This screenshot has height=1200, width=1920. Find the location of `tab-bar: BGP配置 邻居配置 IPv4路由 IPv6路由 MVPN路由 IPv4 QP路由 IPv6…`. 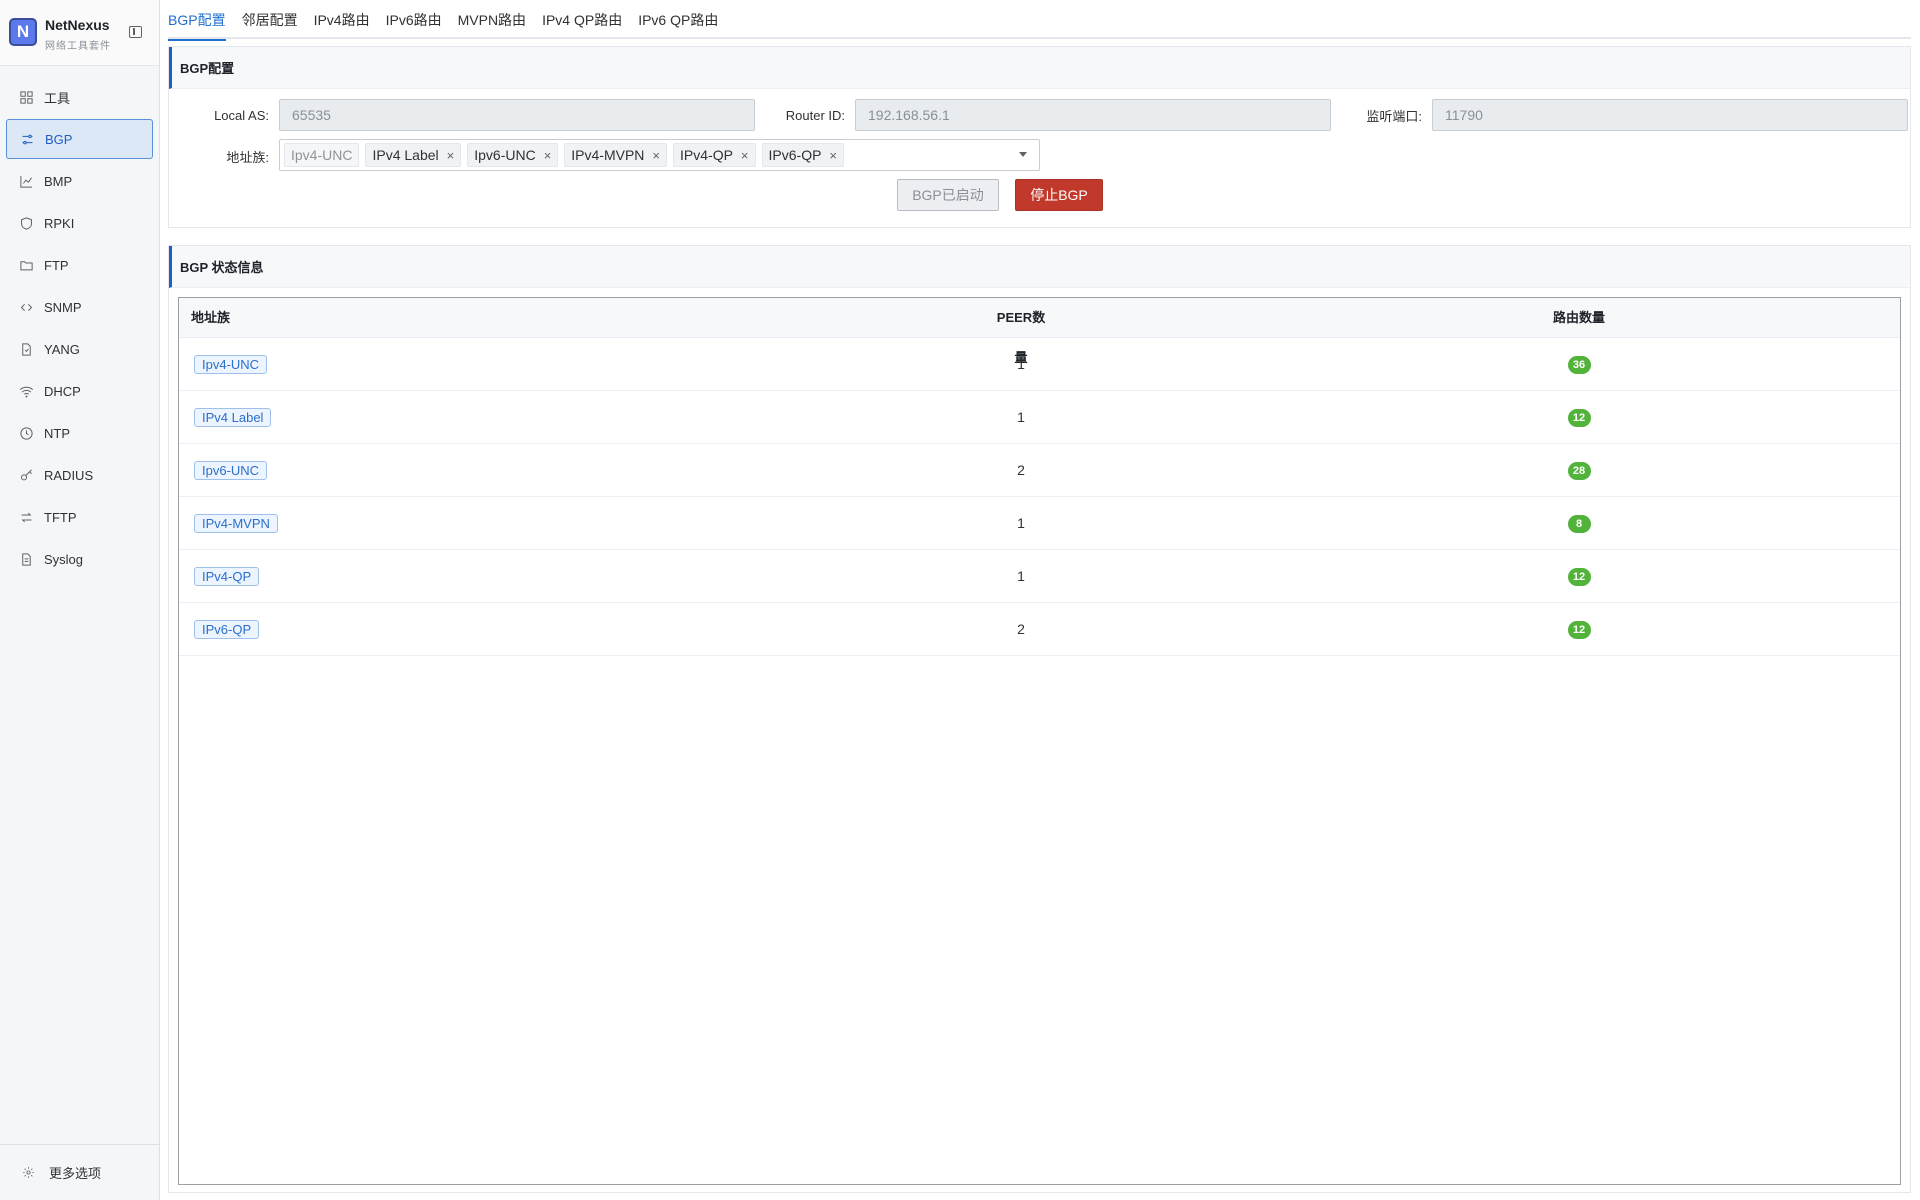

tab-bar: BGP配置 邻居配置 IPv4路由 IPv6路由 MVPN路由 IPv4 QP路由 IPv6… is located at coordinates (1039, 20).